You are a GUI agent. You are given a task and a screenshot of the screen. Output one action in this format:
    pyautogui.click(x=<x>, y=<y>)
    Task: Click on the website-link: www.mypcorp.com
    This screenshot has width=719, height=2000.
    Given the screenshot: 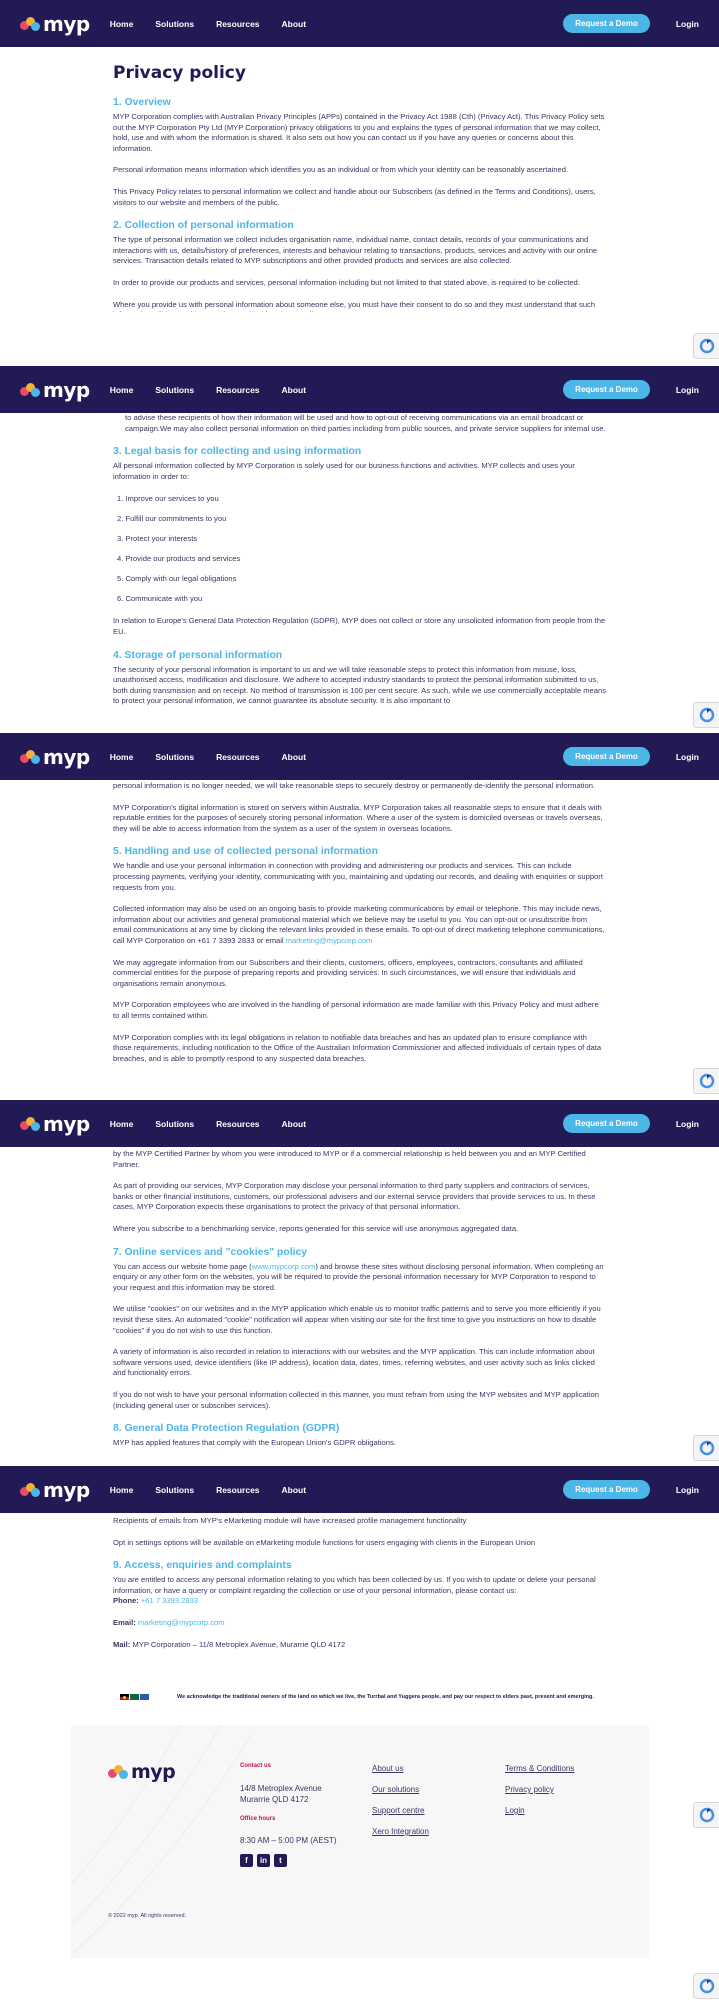 What is the action you would take?
    pyautogui.click(x=284, y=1266)
    